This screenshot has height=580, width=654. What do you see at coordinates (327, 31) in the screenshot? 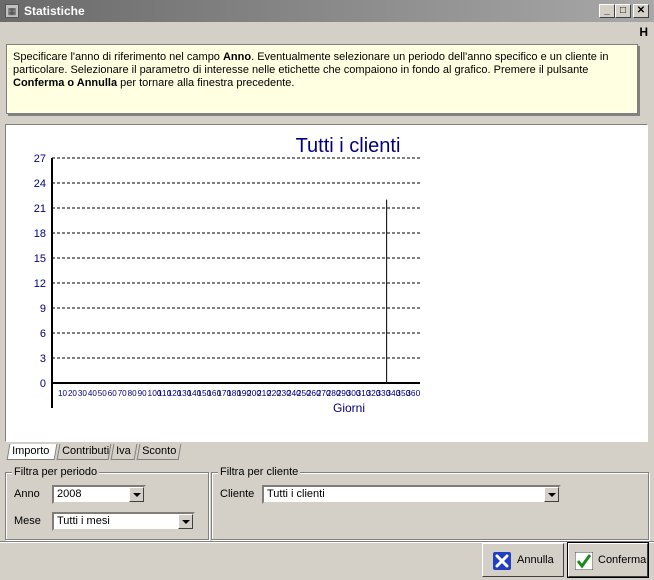
I see `menu-bar: H` at bounding box center [327, 31].